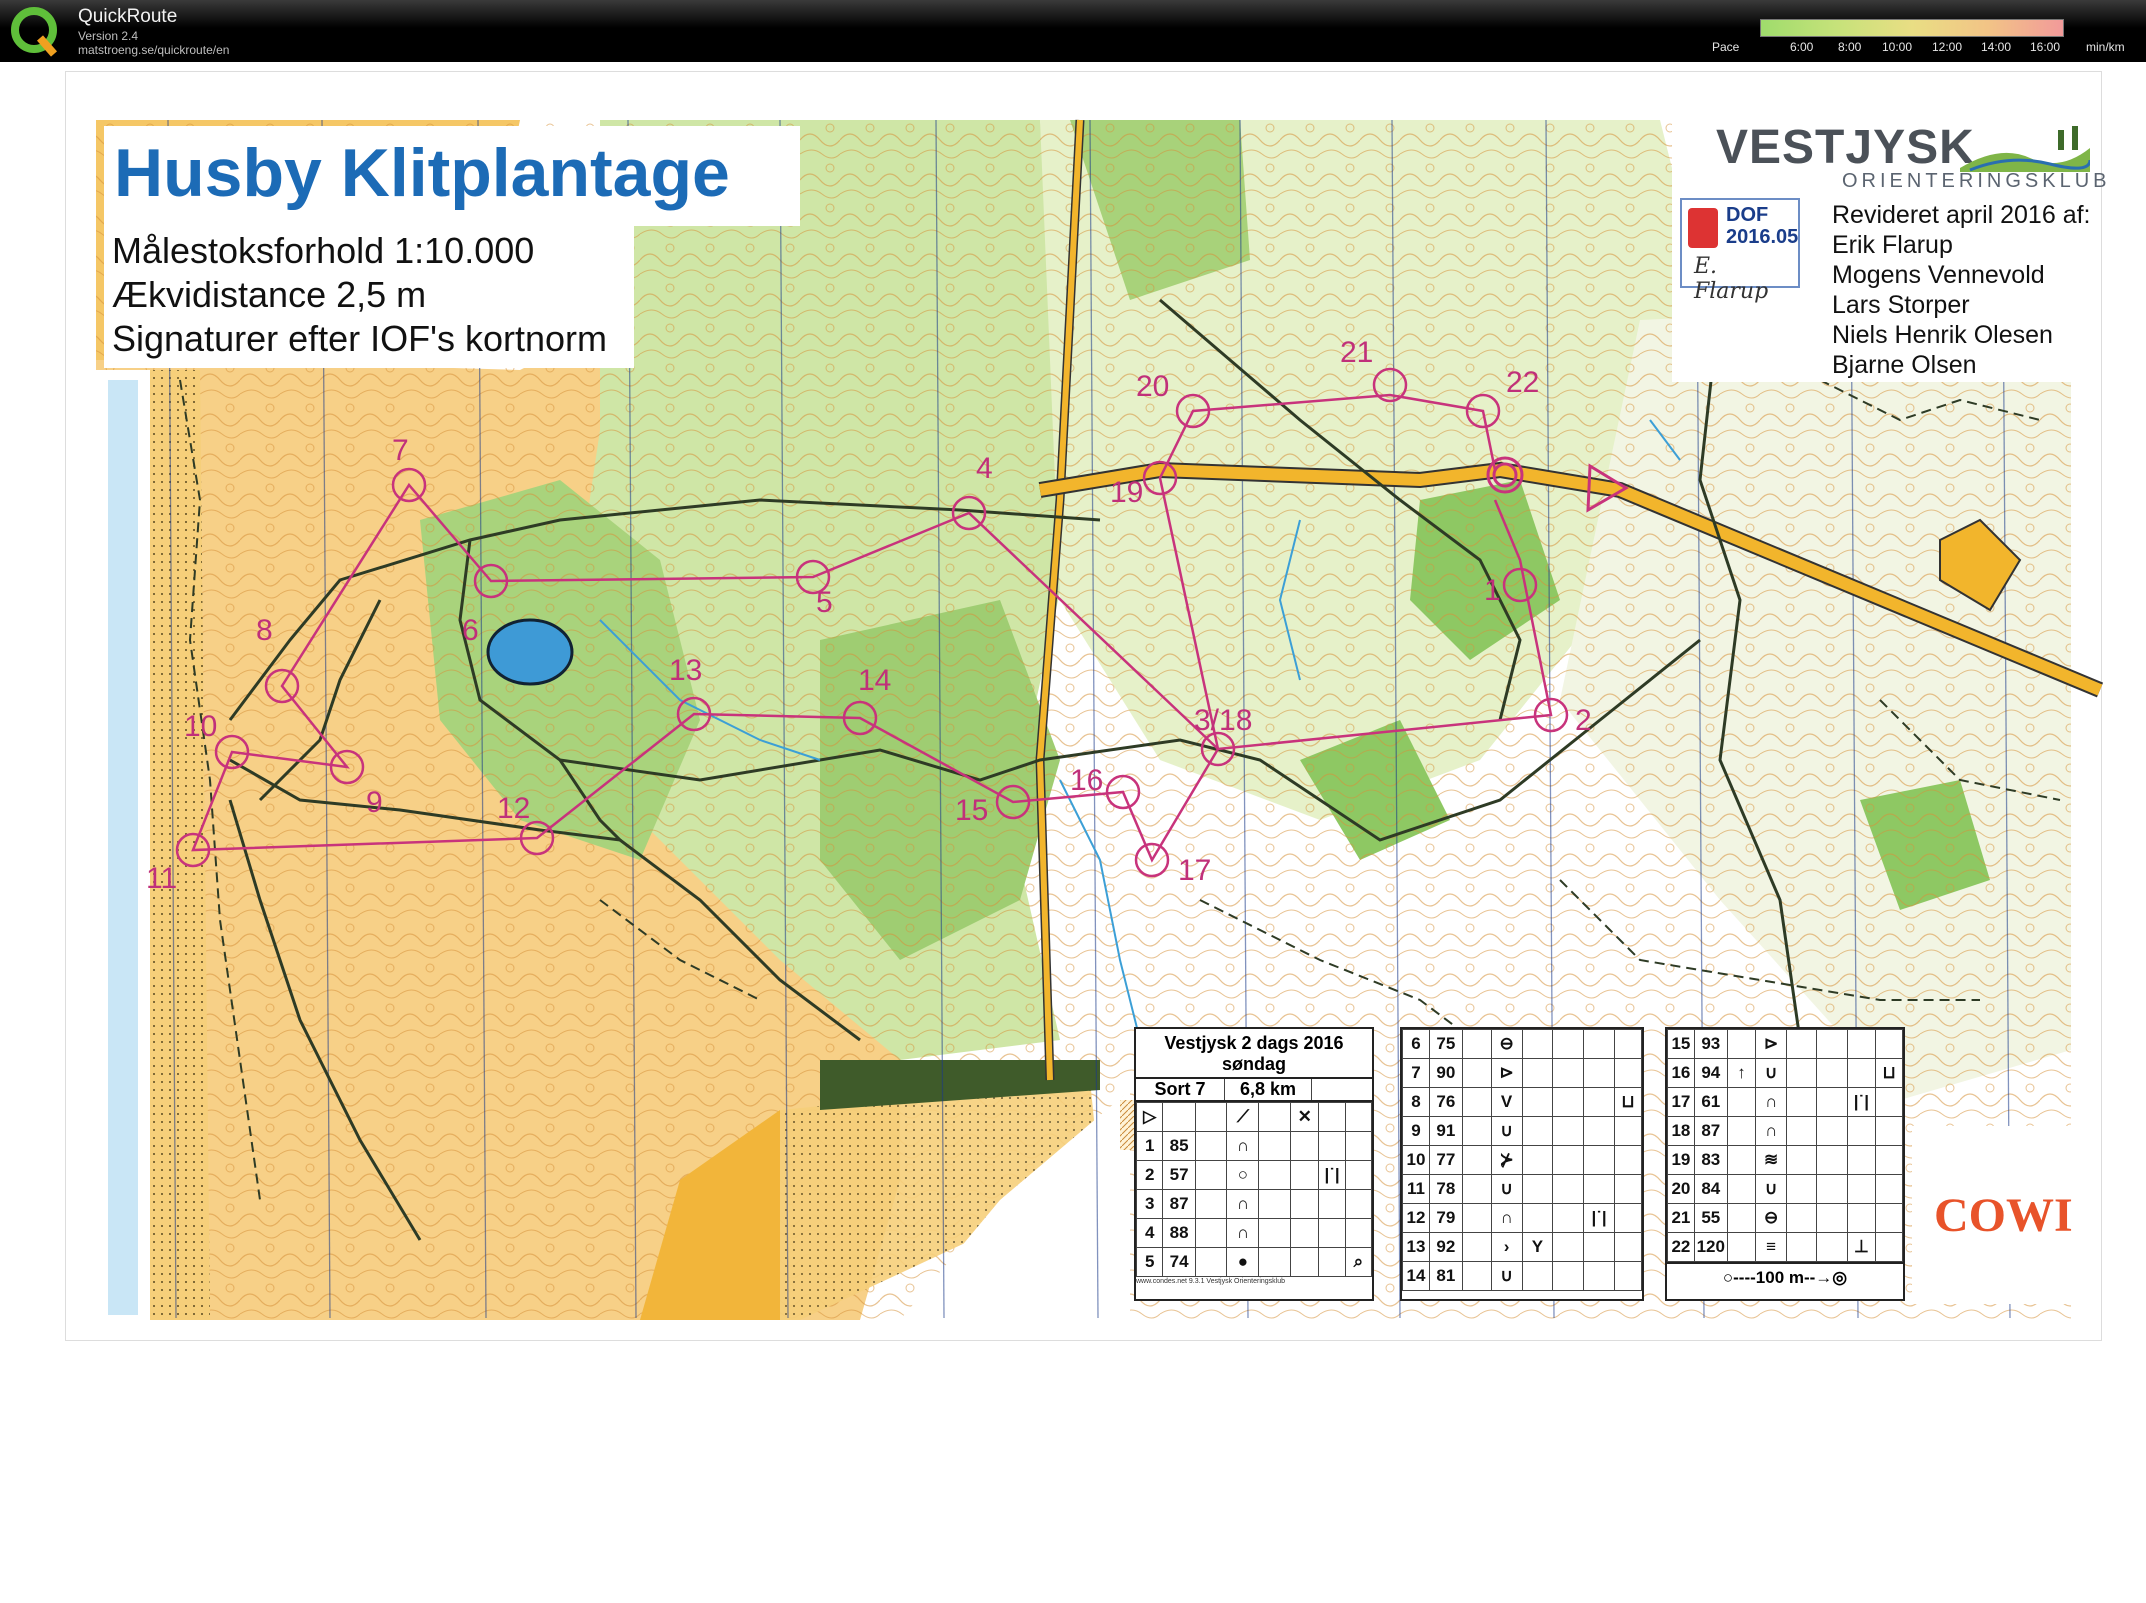 The width and height of the screenshot is (2146, 1603). I want to click on sponsor-logo: COWI, so click(2003, 1215).